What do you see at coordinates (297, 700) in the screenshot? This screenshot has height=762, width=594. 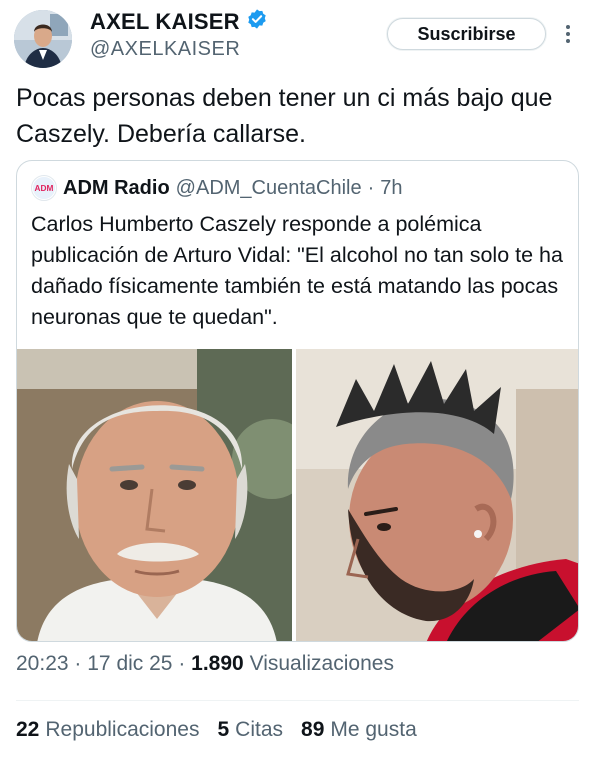 I see `divider` at bounding box center [297, 700].